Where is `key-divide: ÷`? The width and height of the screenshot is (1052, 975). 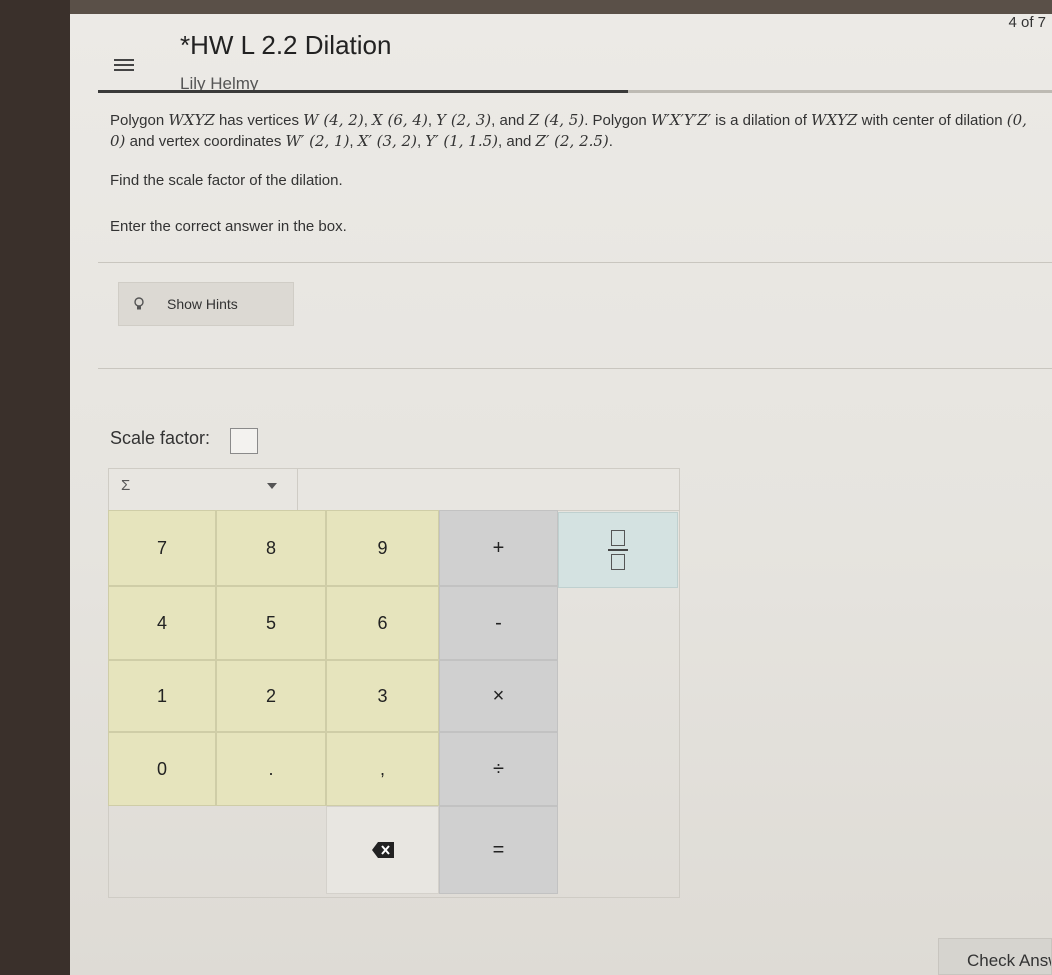 key-divide: ÷ is located at coordinates (498, 769).